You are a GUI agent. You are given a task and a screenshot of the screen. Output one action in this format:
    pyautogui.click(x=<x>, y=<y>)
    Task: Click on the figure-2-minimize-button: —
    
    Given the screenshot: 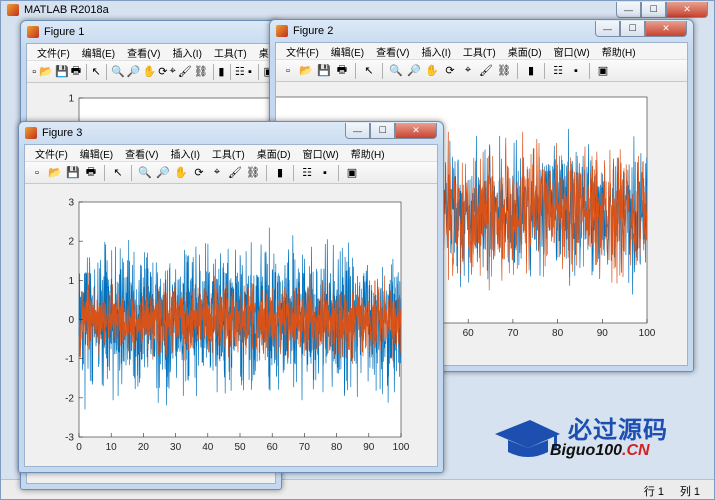 What is the action you would take?
    pyautogui.click(x=607, y=29)
    